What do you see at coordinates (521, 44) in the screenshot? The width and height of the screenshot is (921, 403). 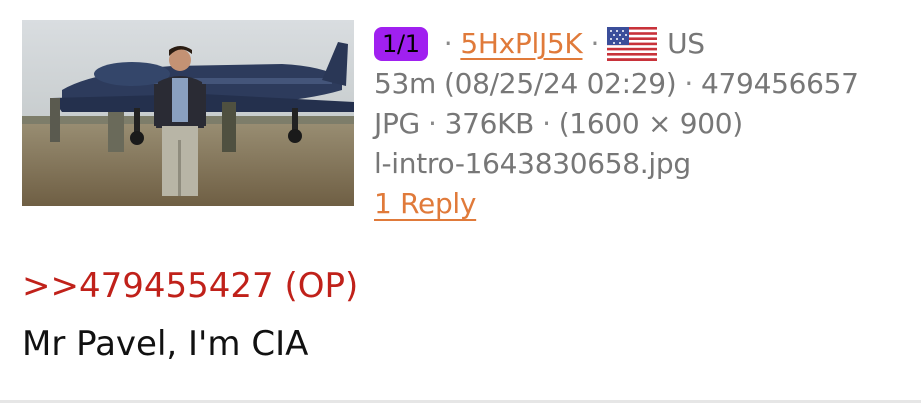 I see `poster-id-link: 5HxPlJ5K` at bounding box center [521, 44].